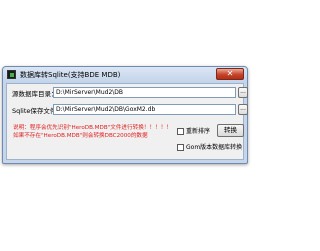 The image size is (320, 251). I want to click on gom-option: Gom版本数据库转换, so click(209, 146).